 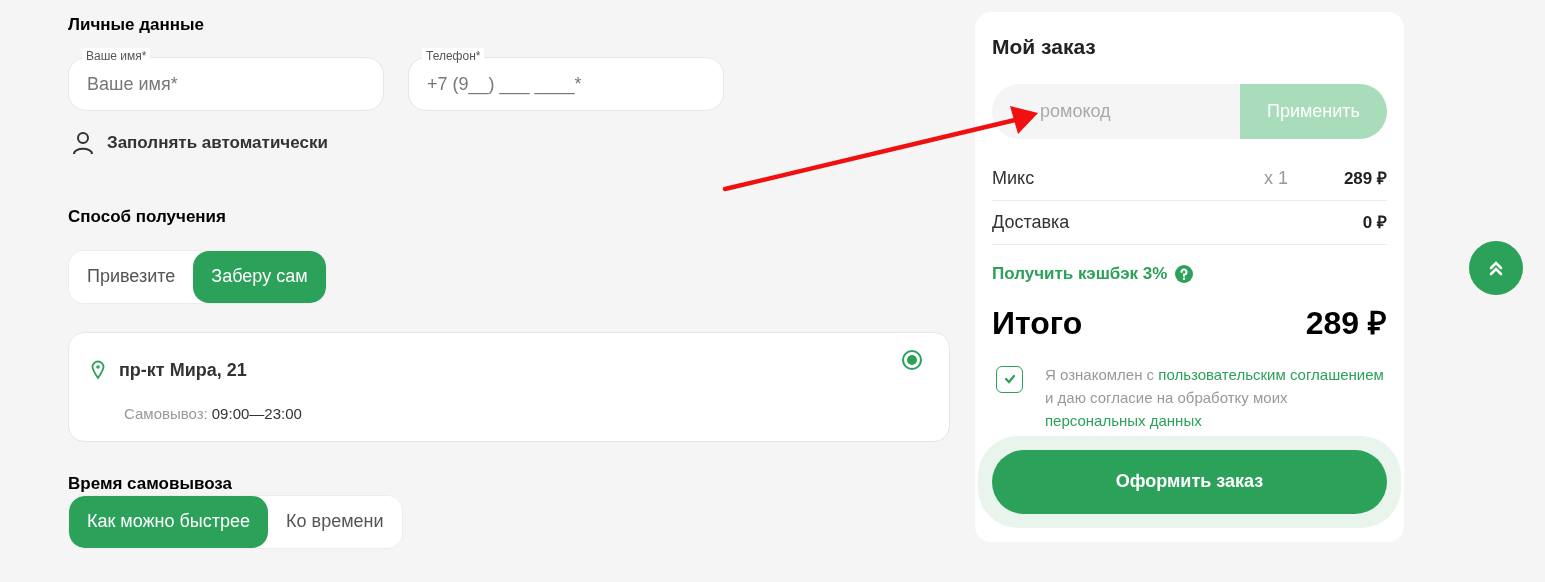 What do you see at coordinates (1031, 222) in the screenshot?
I see `item-name: Доставка` at bounding box center [1031, 222].